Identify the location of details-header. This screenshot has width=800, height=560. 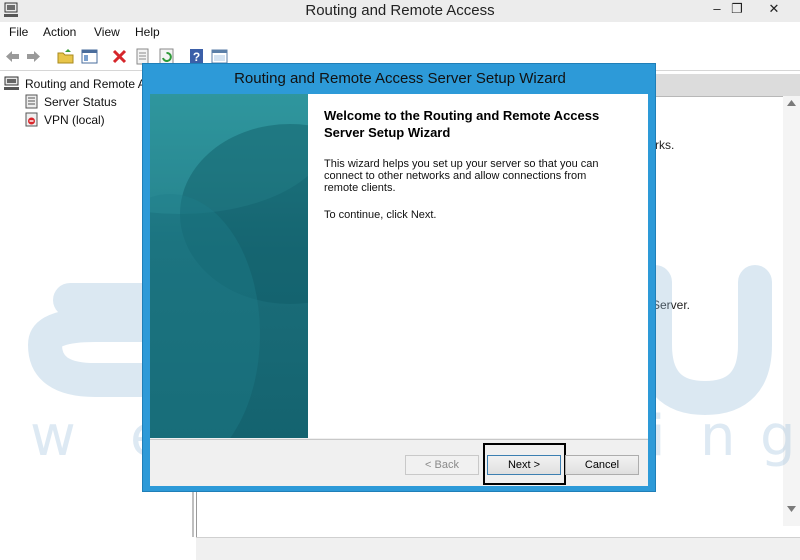
(720, 85).